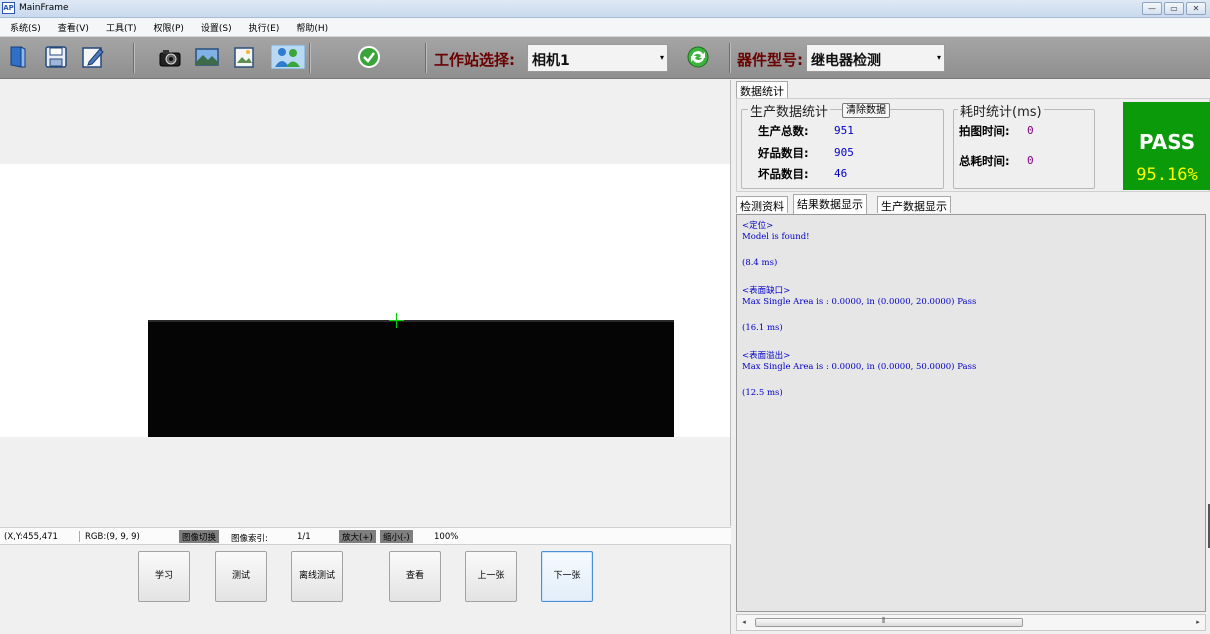 The width and height of the screenshot is (1210, 634). I want to click on station-select: 相机1 ▾, so click(597, 58).